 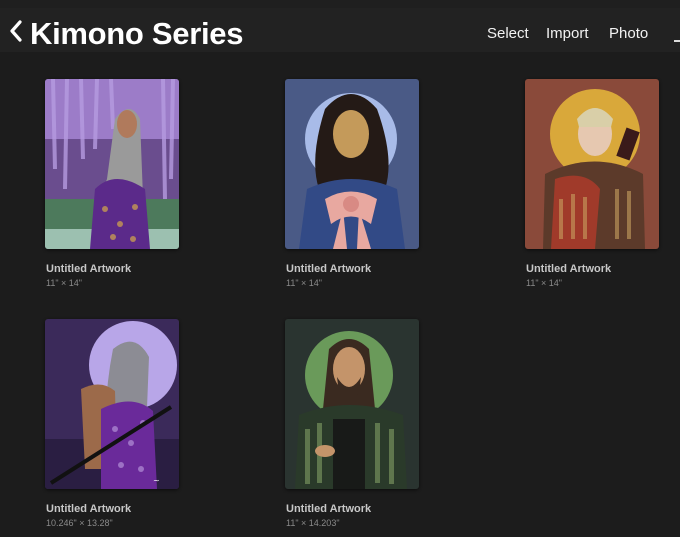 I want to click on photo-button: Photo, so click(x=628, y=33).